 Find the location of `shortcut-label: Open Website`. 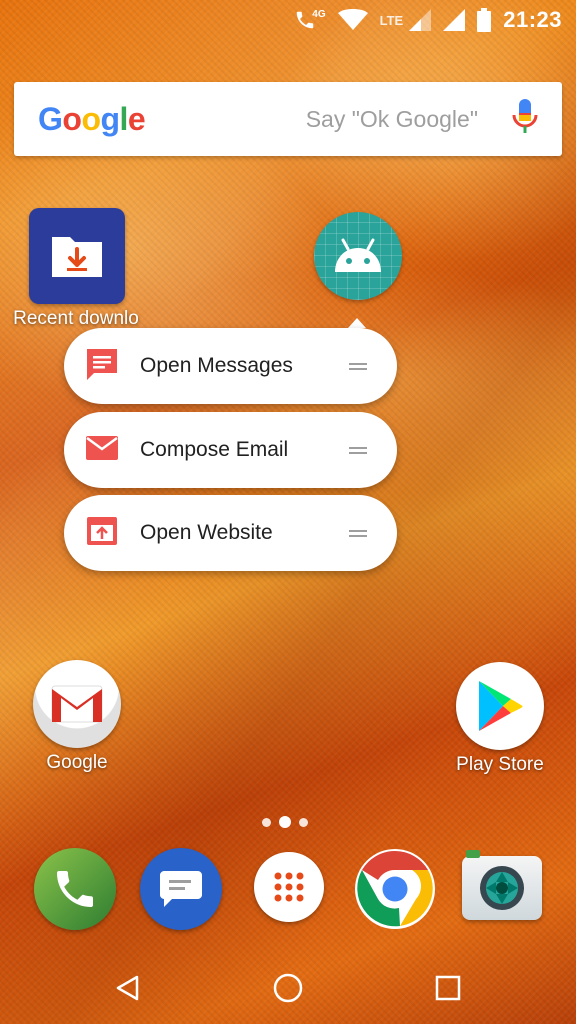

shortcut-label: Open Website is located at coordinates (206, 532).